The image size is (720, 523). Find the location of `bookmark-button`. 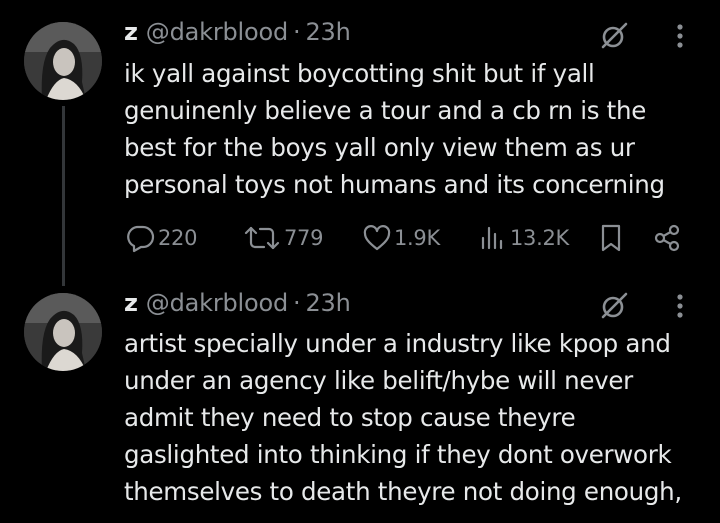

bookmark-button is located at coordinates (611, 238).